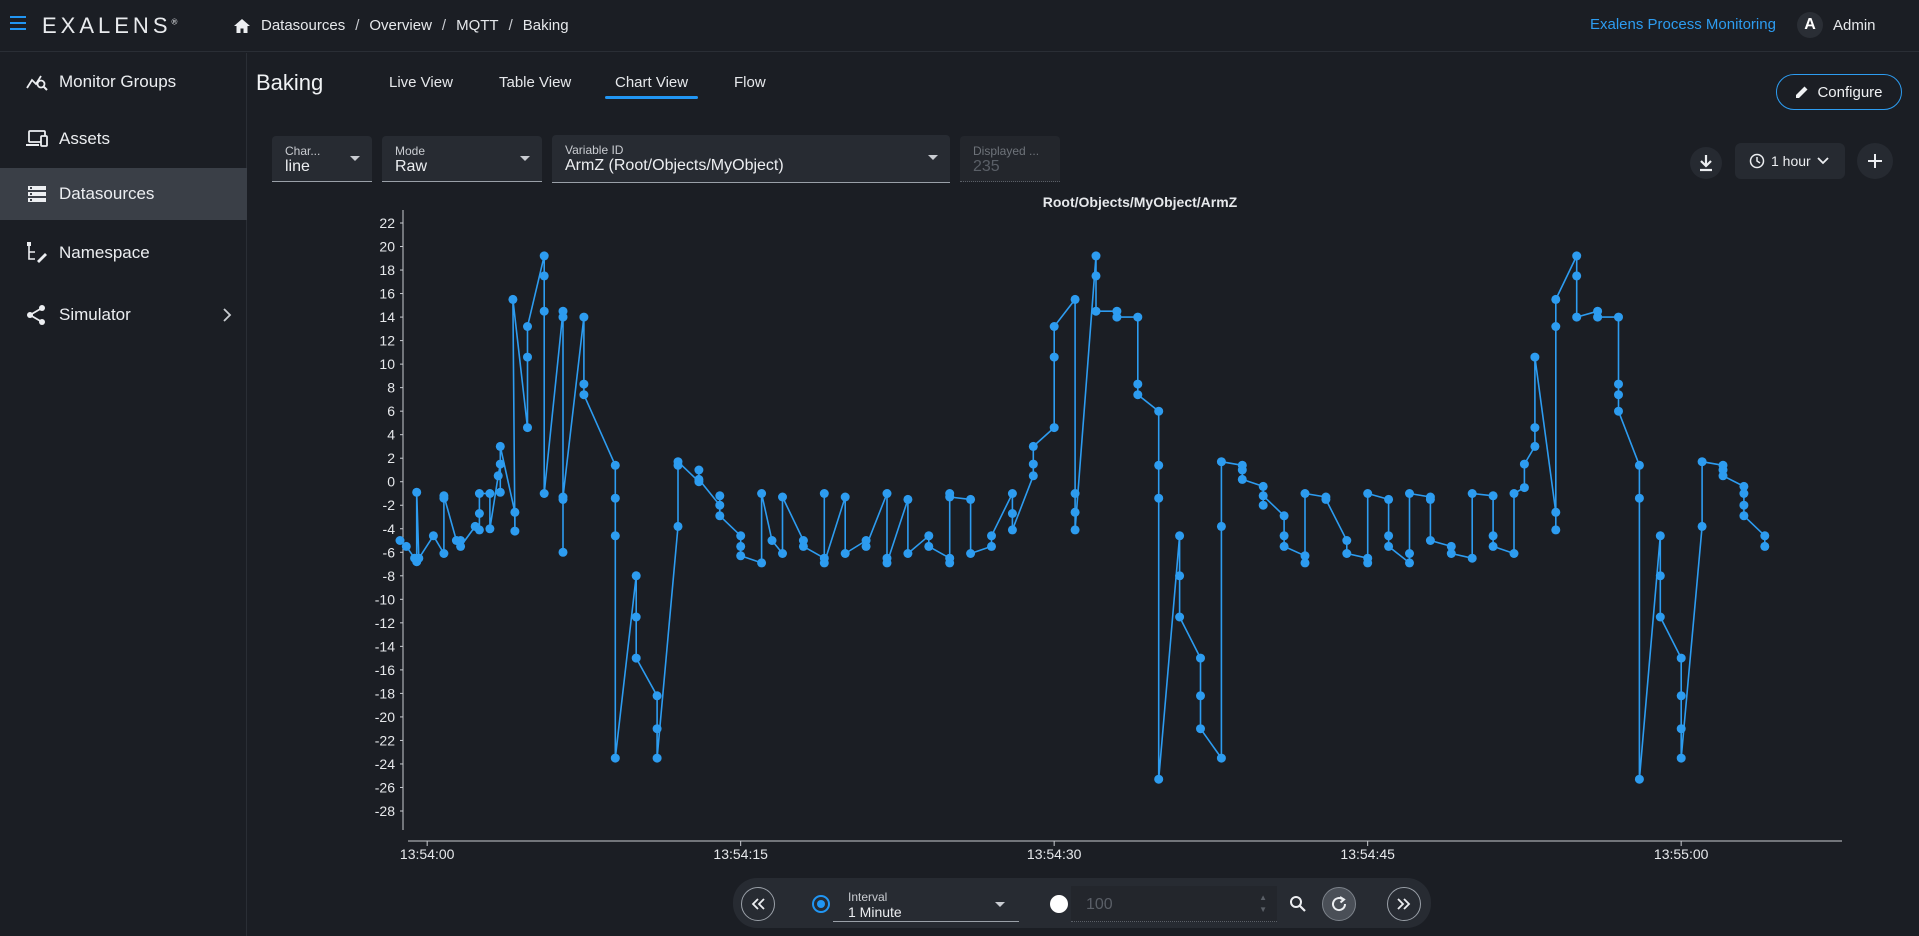 The image size is (1919, 936). Describe the element at coordinates (868, 897) in the screenshot. I see `interval-label: Interval` at that location.